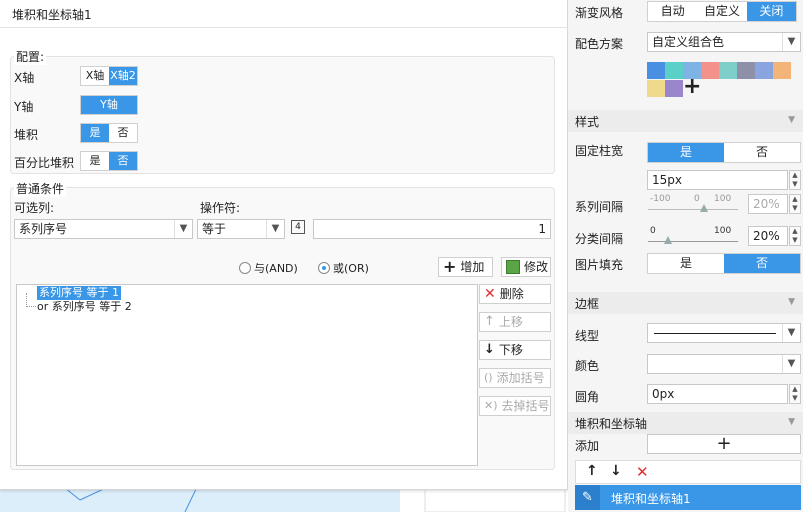  Describe the element at coordinates (599, 207) in the screenshot. I see `series-gap-label: 系列间隔` at that location.